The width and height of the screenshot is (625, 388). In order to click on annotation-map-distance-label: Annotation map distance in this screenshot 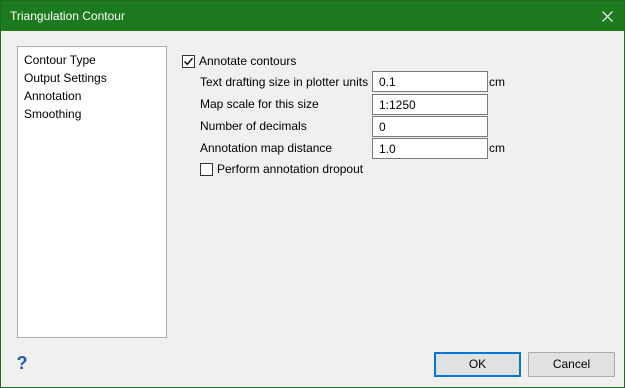, I will do `click(266, 148)`.